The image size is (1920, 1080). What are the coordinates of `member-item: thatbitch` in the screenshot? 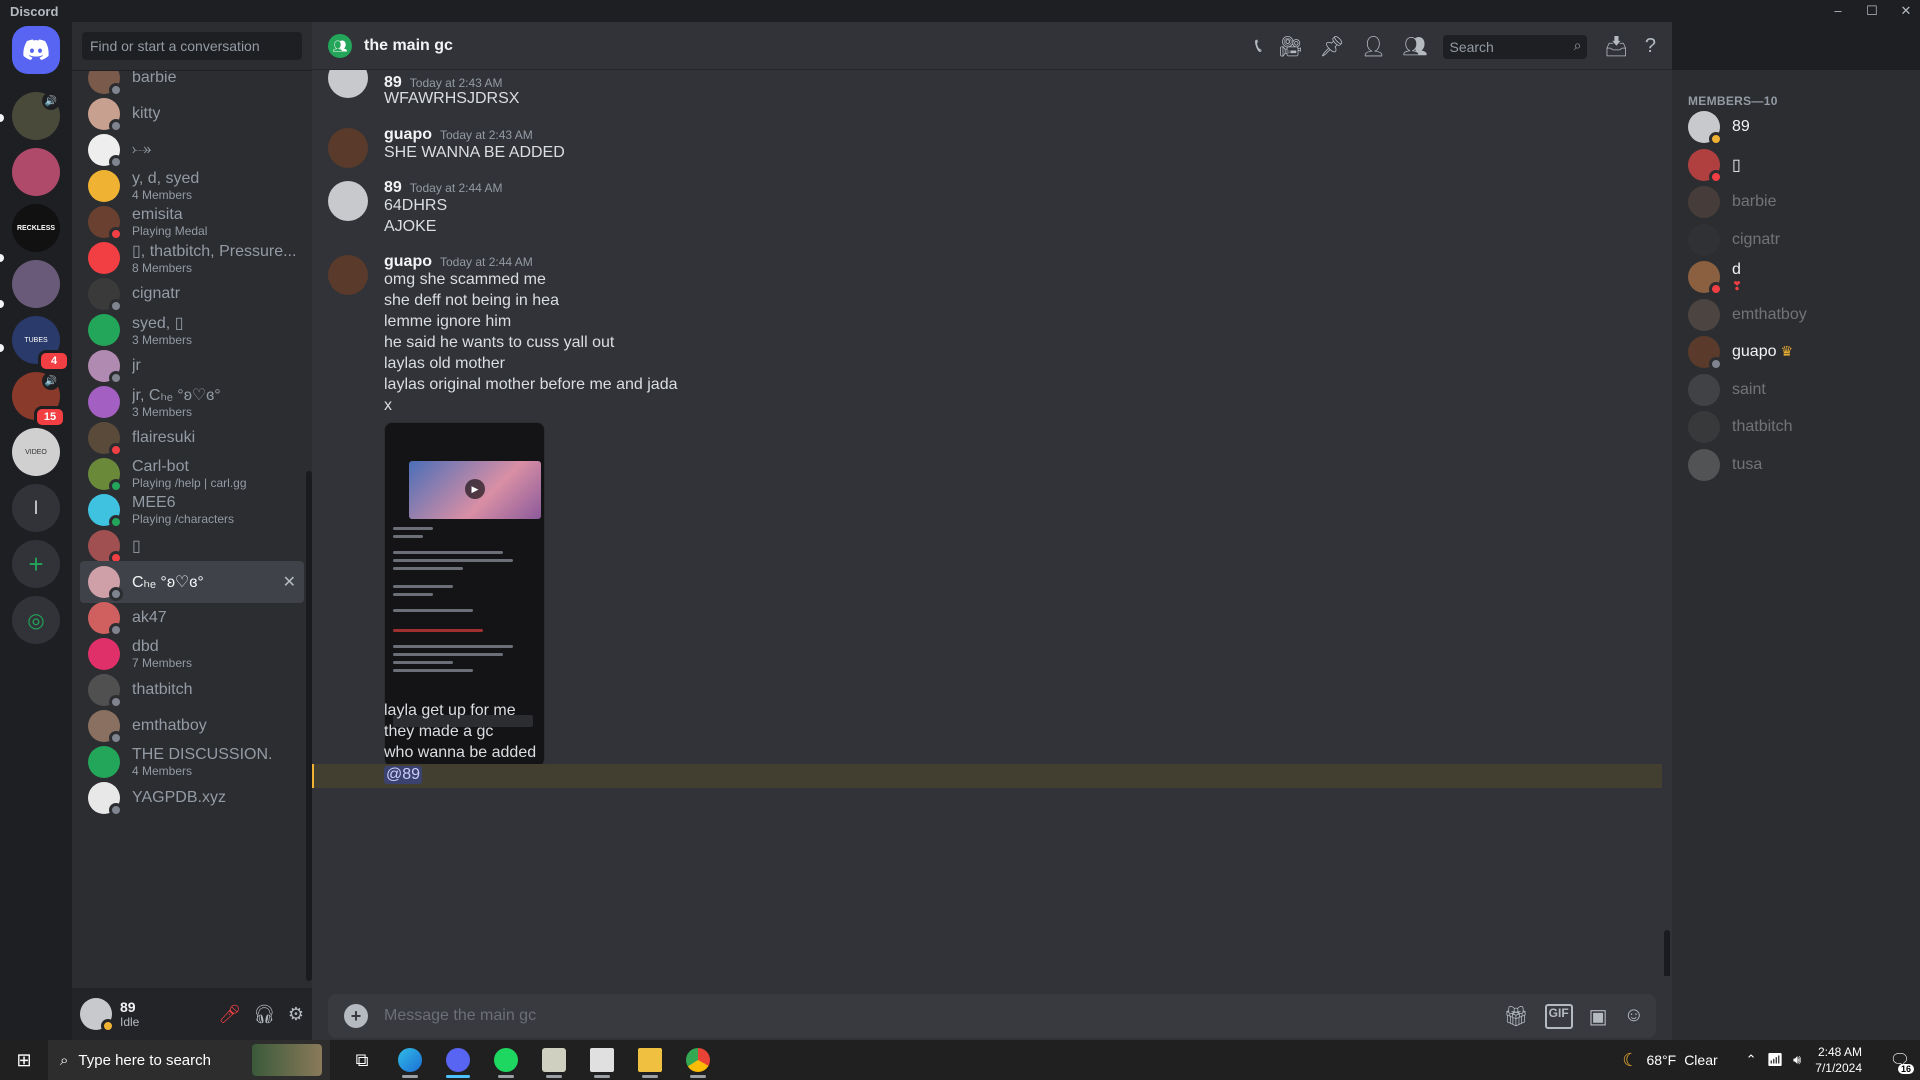 It's located at (1792, 427).